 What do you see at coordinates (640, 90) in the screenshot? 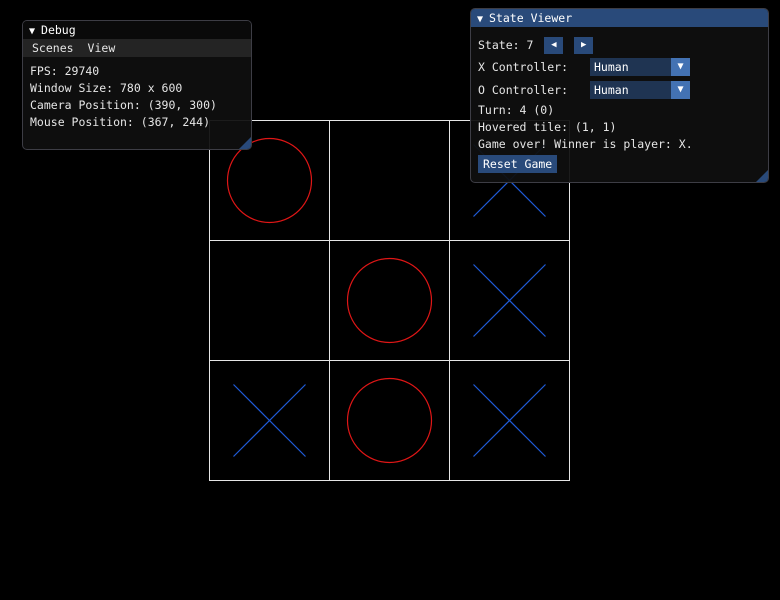
I see `o-controller-select: Human ▼` at bounding box center [640, 90].